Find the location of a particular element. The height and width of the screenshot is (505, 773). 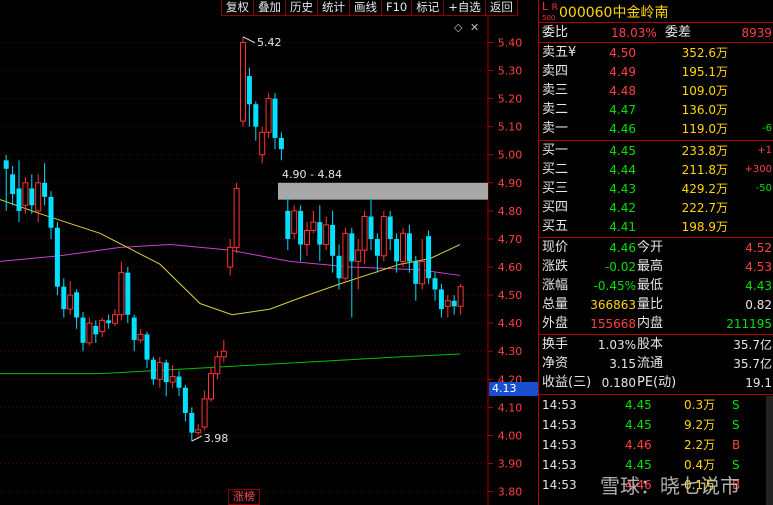

tick-scrollbar is located at coordinates (769, 450).